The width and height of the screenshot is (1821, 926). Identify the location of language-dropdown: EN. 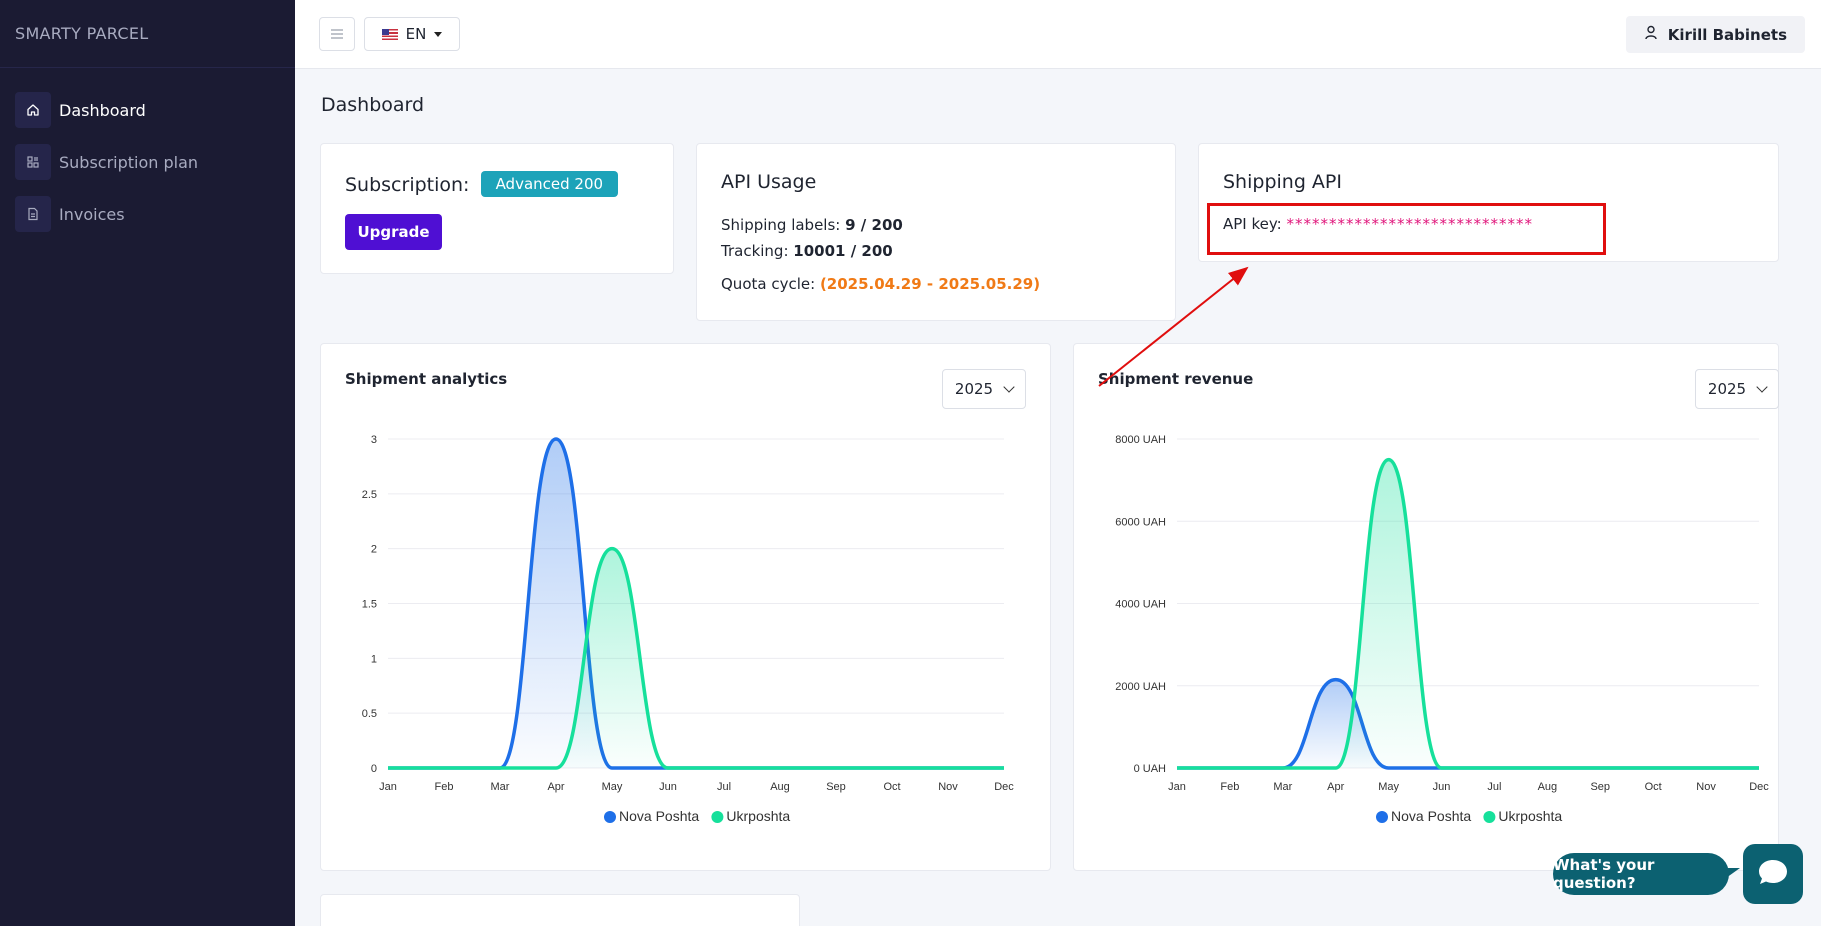
(412, 34).